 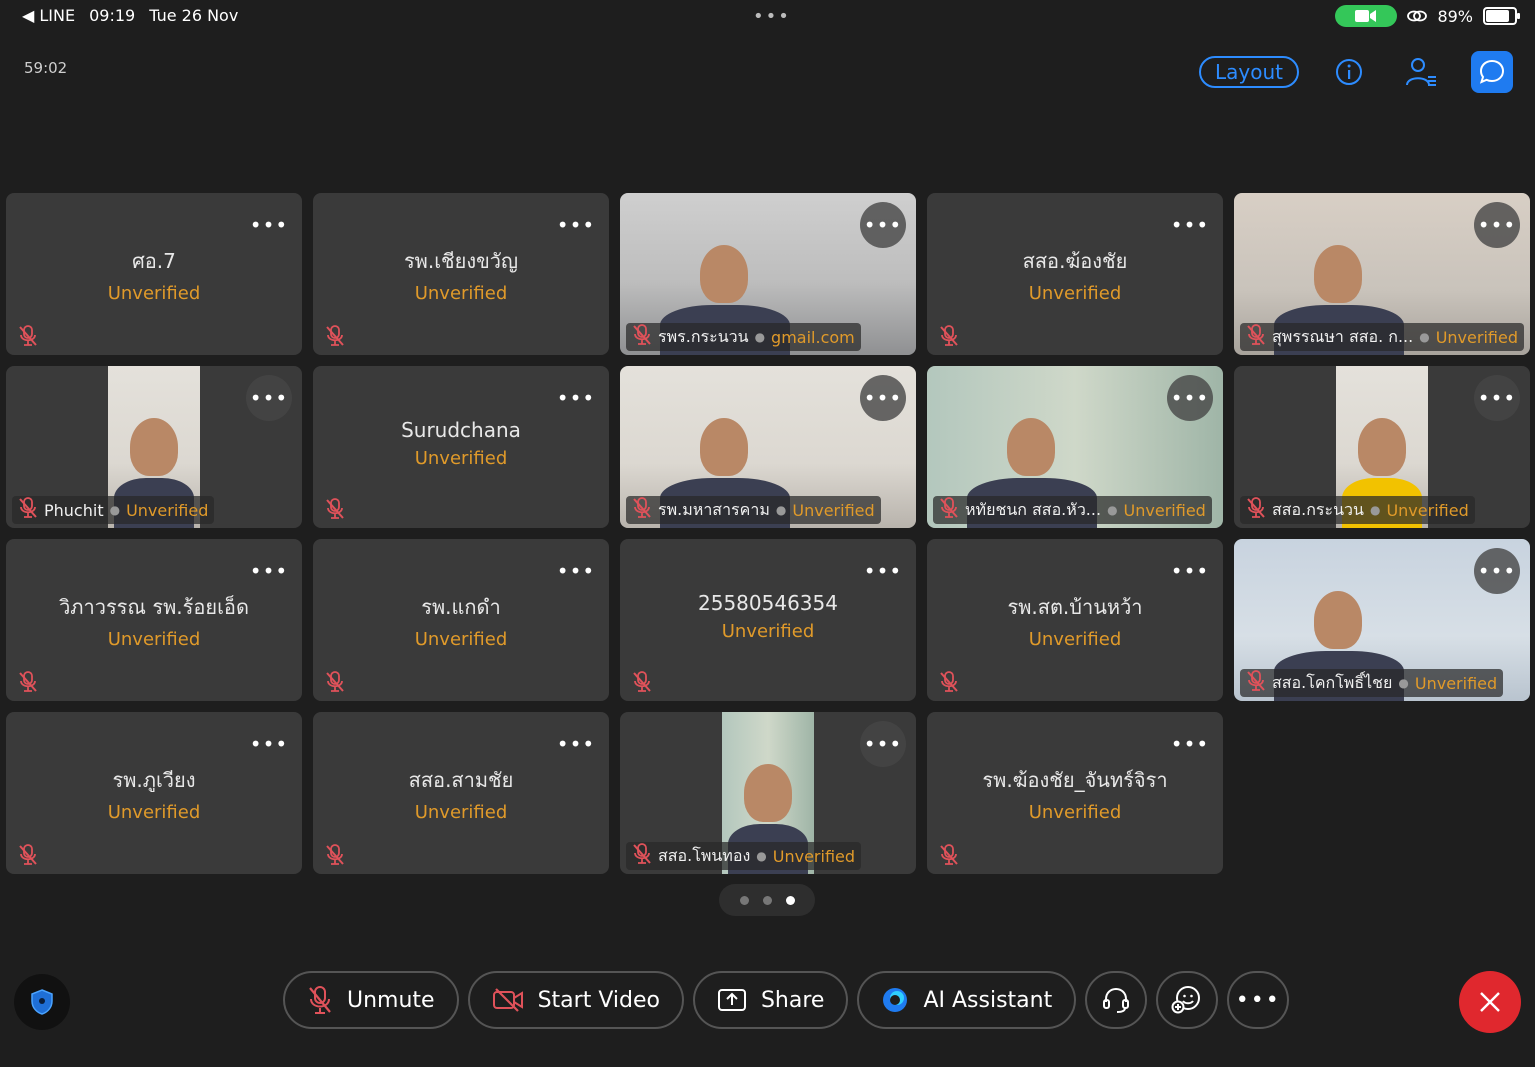 What do you see at coordinates (772, 16) in the screenshot?
I see `multitask-dots-icon: •••` at bounding box center [772, 16].